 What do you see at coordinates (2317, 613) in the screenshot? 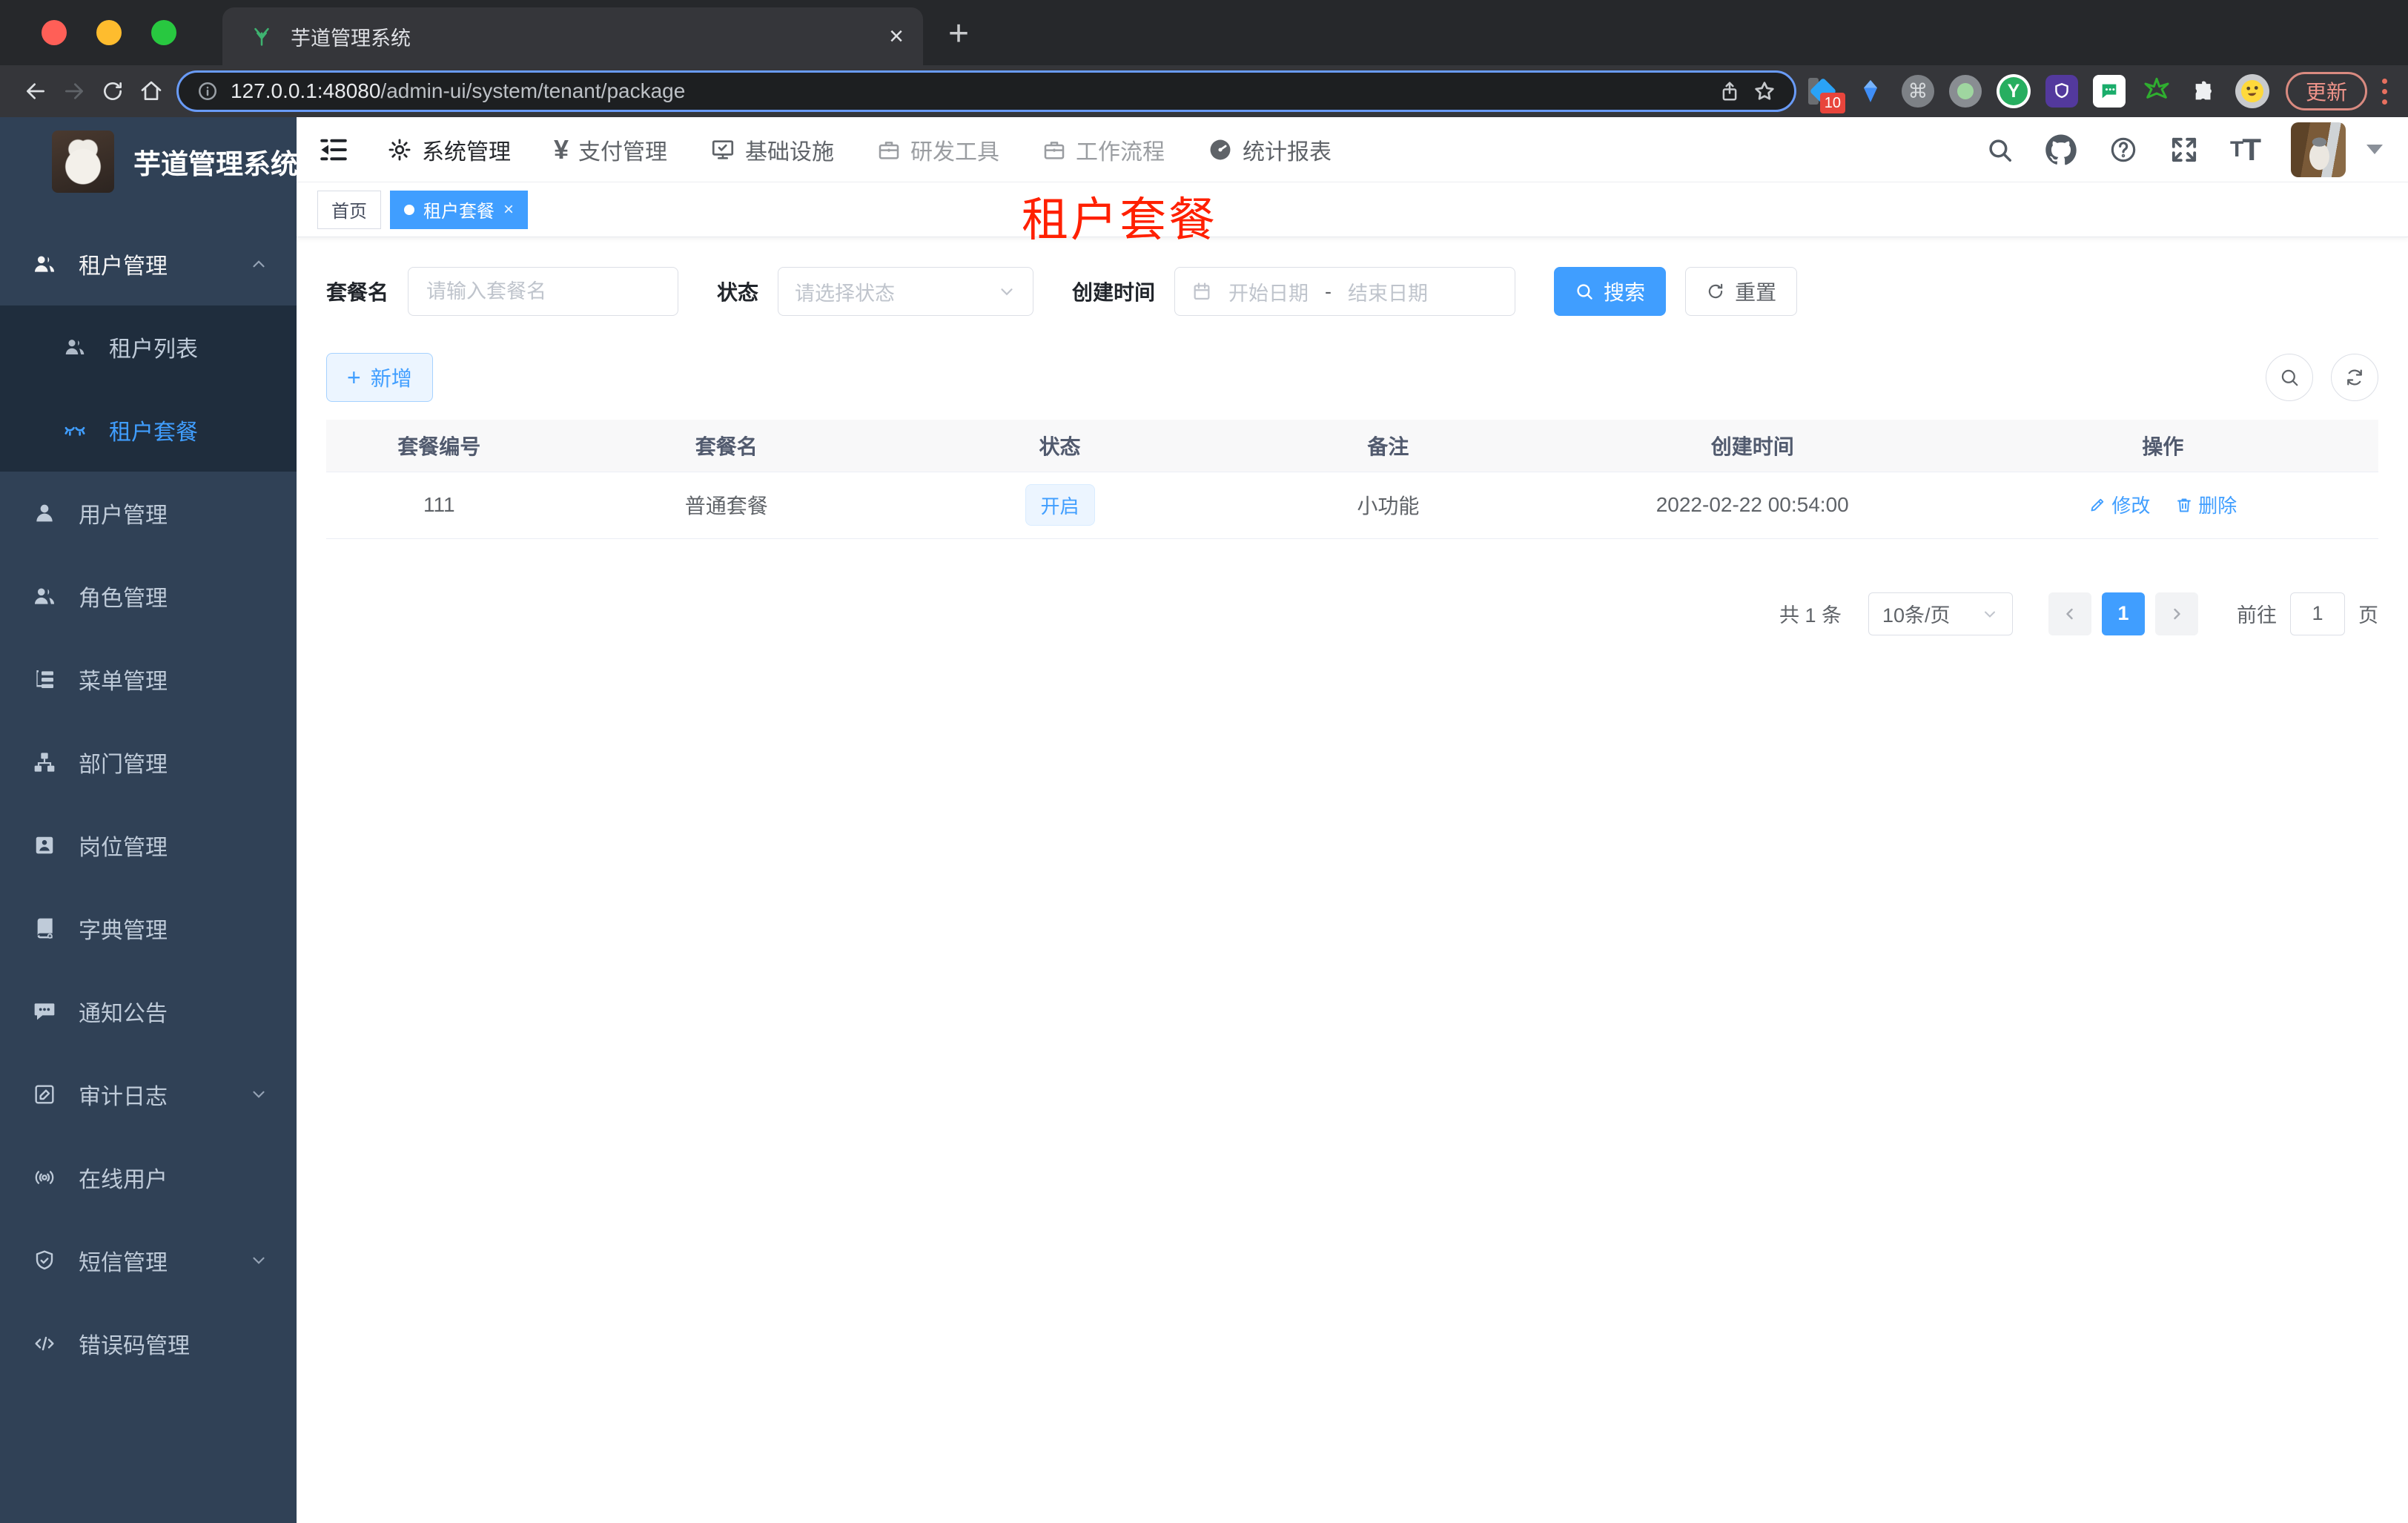
I see `jump-page-input` at bounding box center [2317, 613].